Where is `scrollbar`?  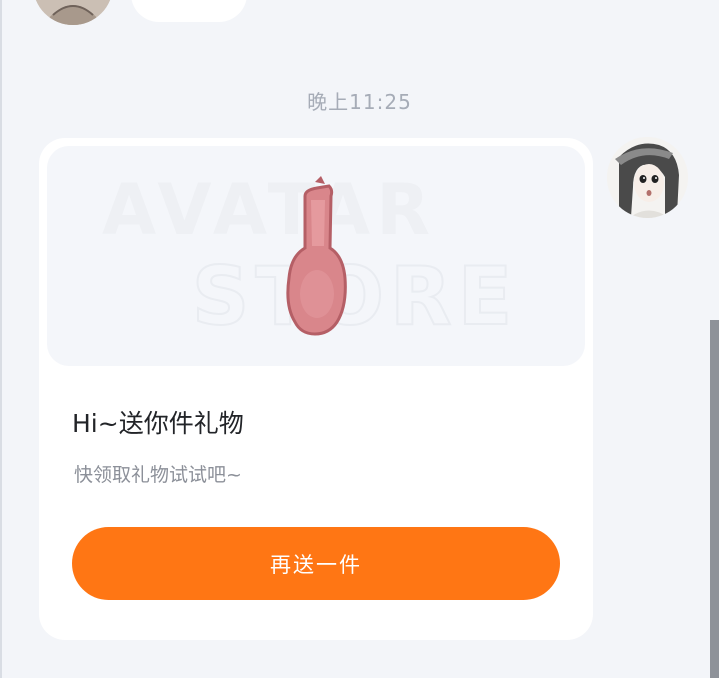
scrollbar is located at coordinates (714, 499).